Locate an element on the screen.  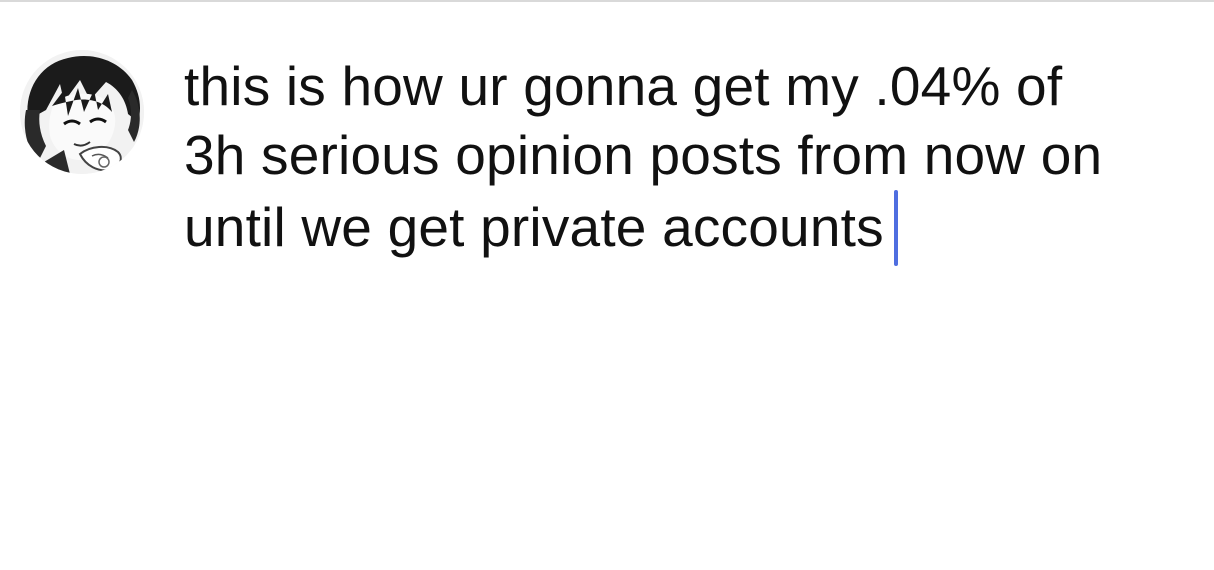
compose-line-2: 3h serious opinion posts from now on is located at coordinates (643, 155).